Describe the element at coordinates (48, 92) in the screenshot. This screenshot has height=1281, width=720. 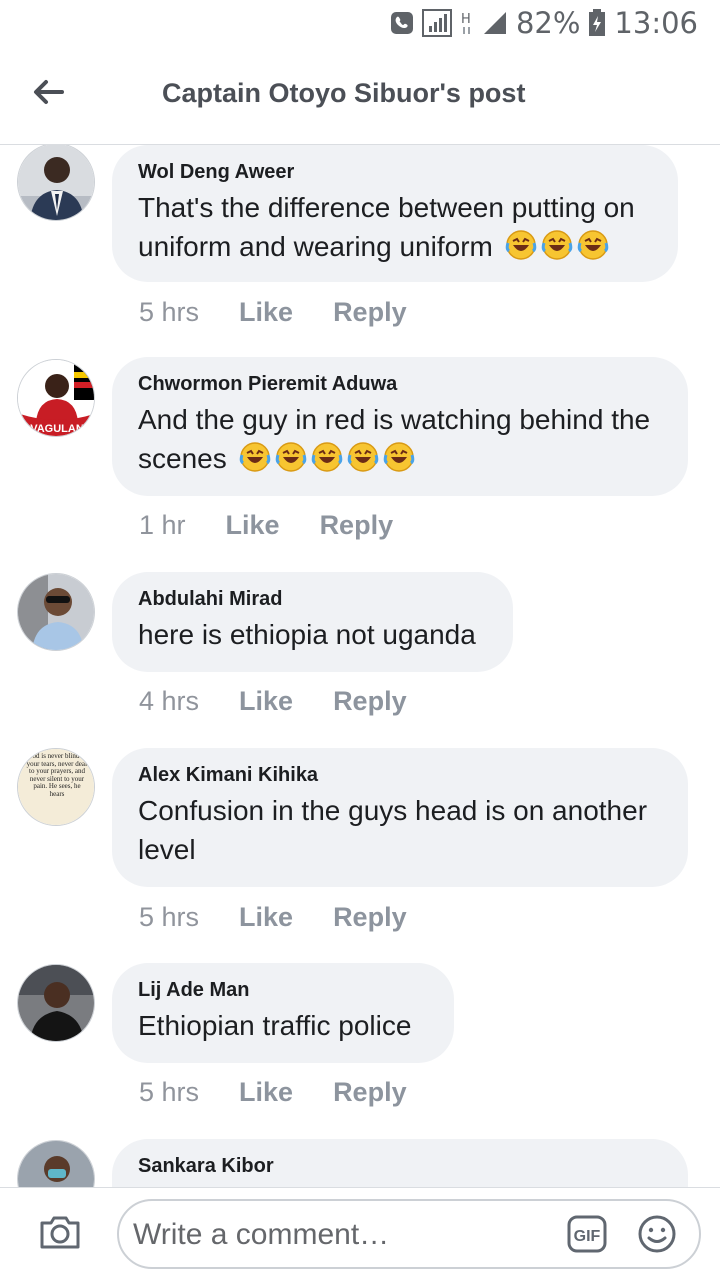
I see `back-arrow-icon` at that location.